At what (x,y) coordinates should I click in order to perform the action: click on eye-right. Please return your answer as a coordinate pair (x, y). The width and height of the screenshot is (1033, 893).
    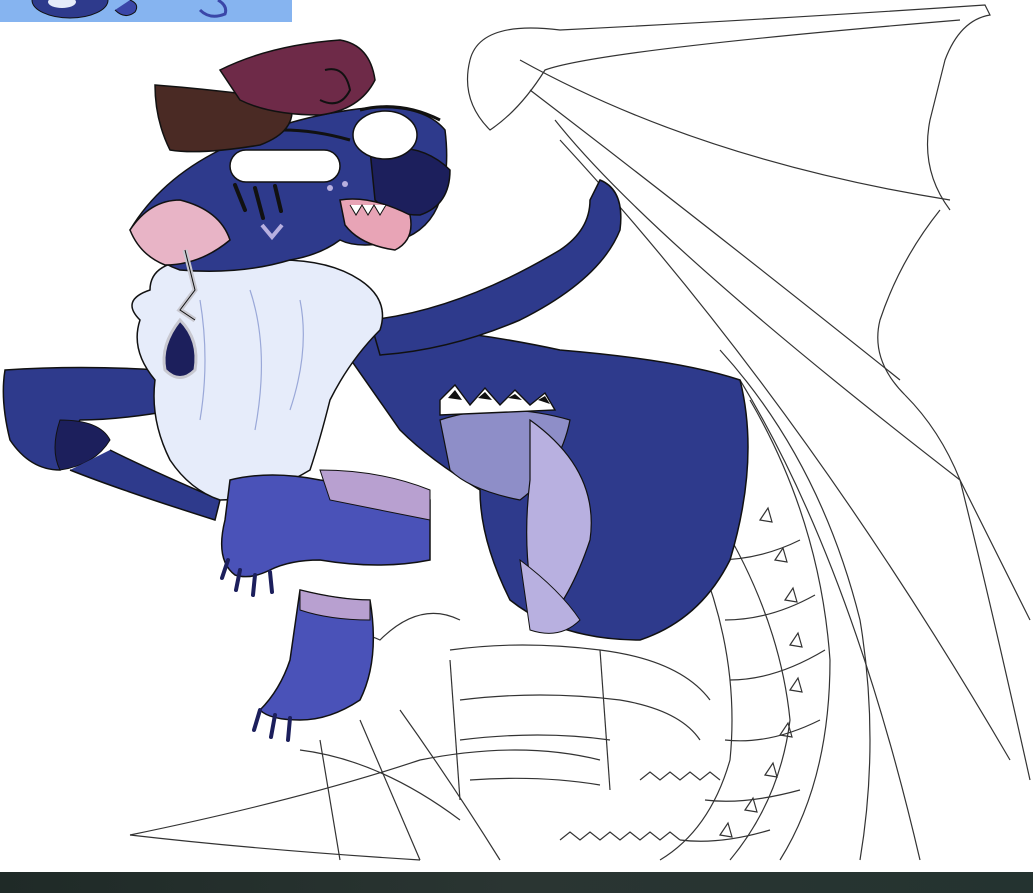
    Looking at the image, I should click on (385, 135).